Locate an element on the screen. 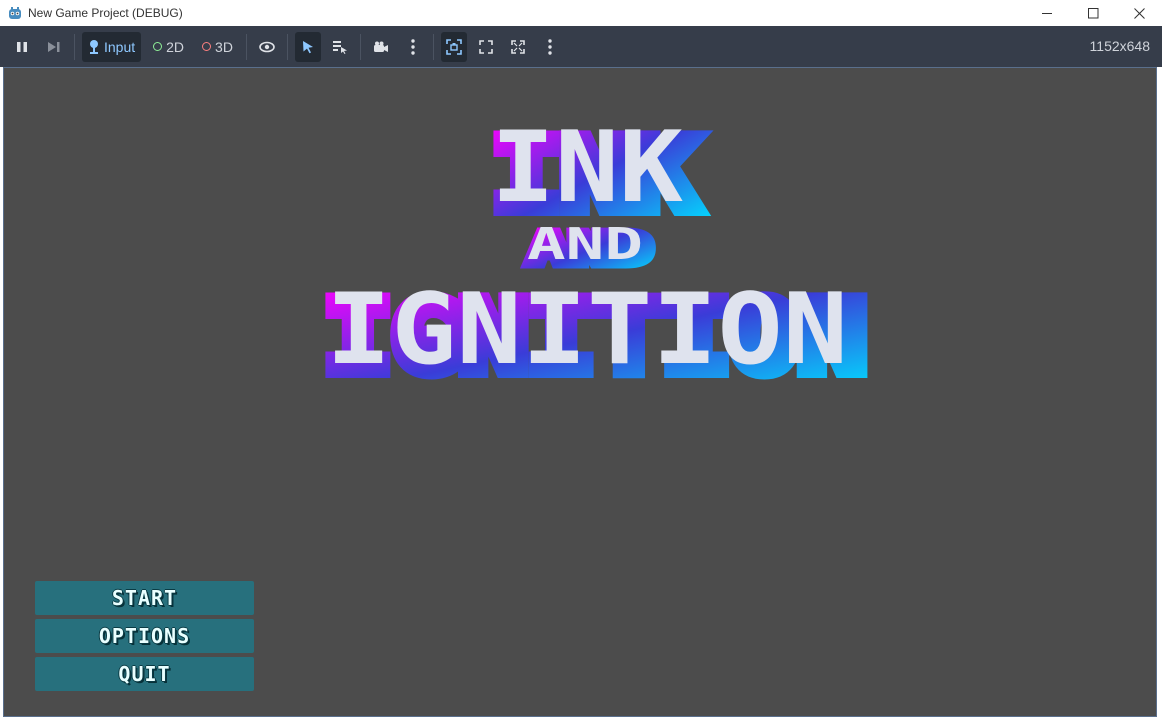 This screenshot has width=1162, height=719. camera-button is located at coordinates (381, 47).